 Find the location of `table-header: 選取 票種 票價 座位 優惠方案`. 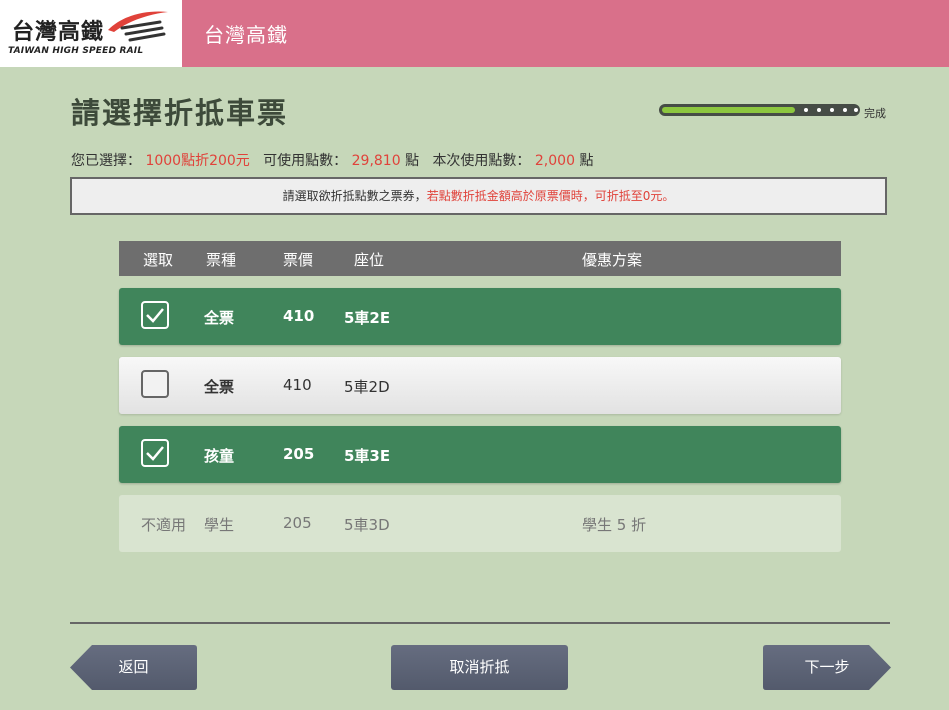

table-header: 選取 票種 票價 座位 優惠方案 is located at coordinates (480, 258).